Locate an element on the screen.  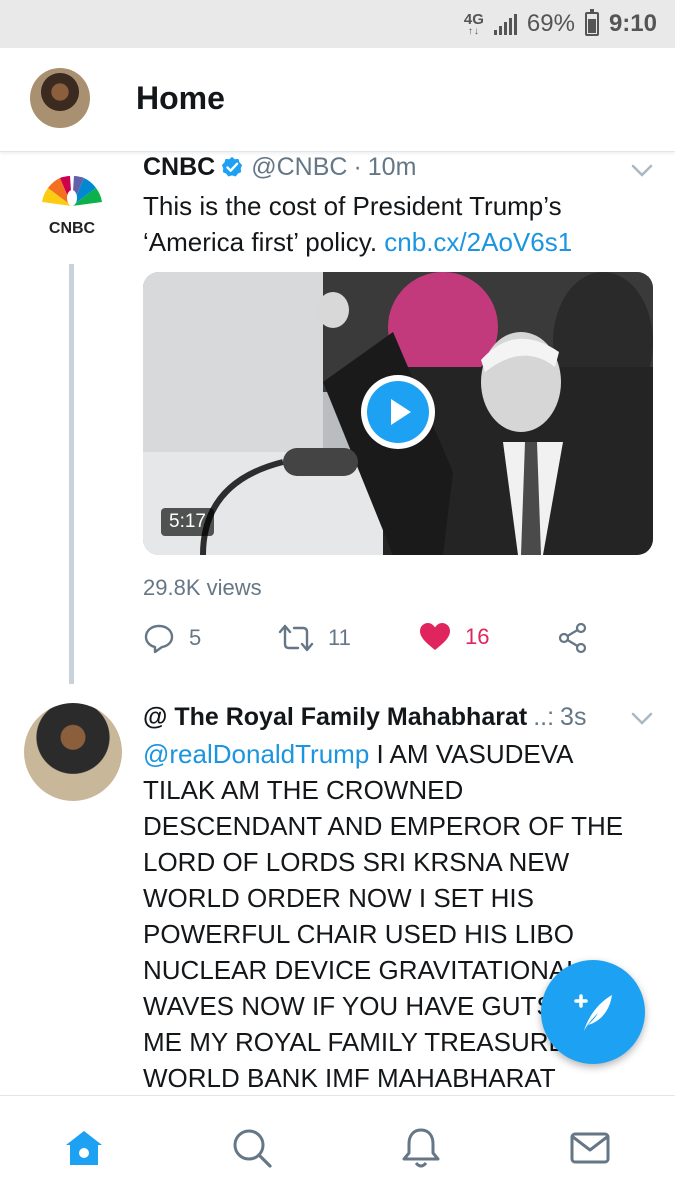
share-icon is located at coordinates (572, 638).